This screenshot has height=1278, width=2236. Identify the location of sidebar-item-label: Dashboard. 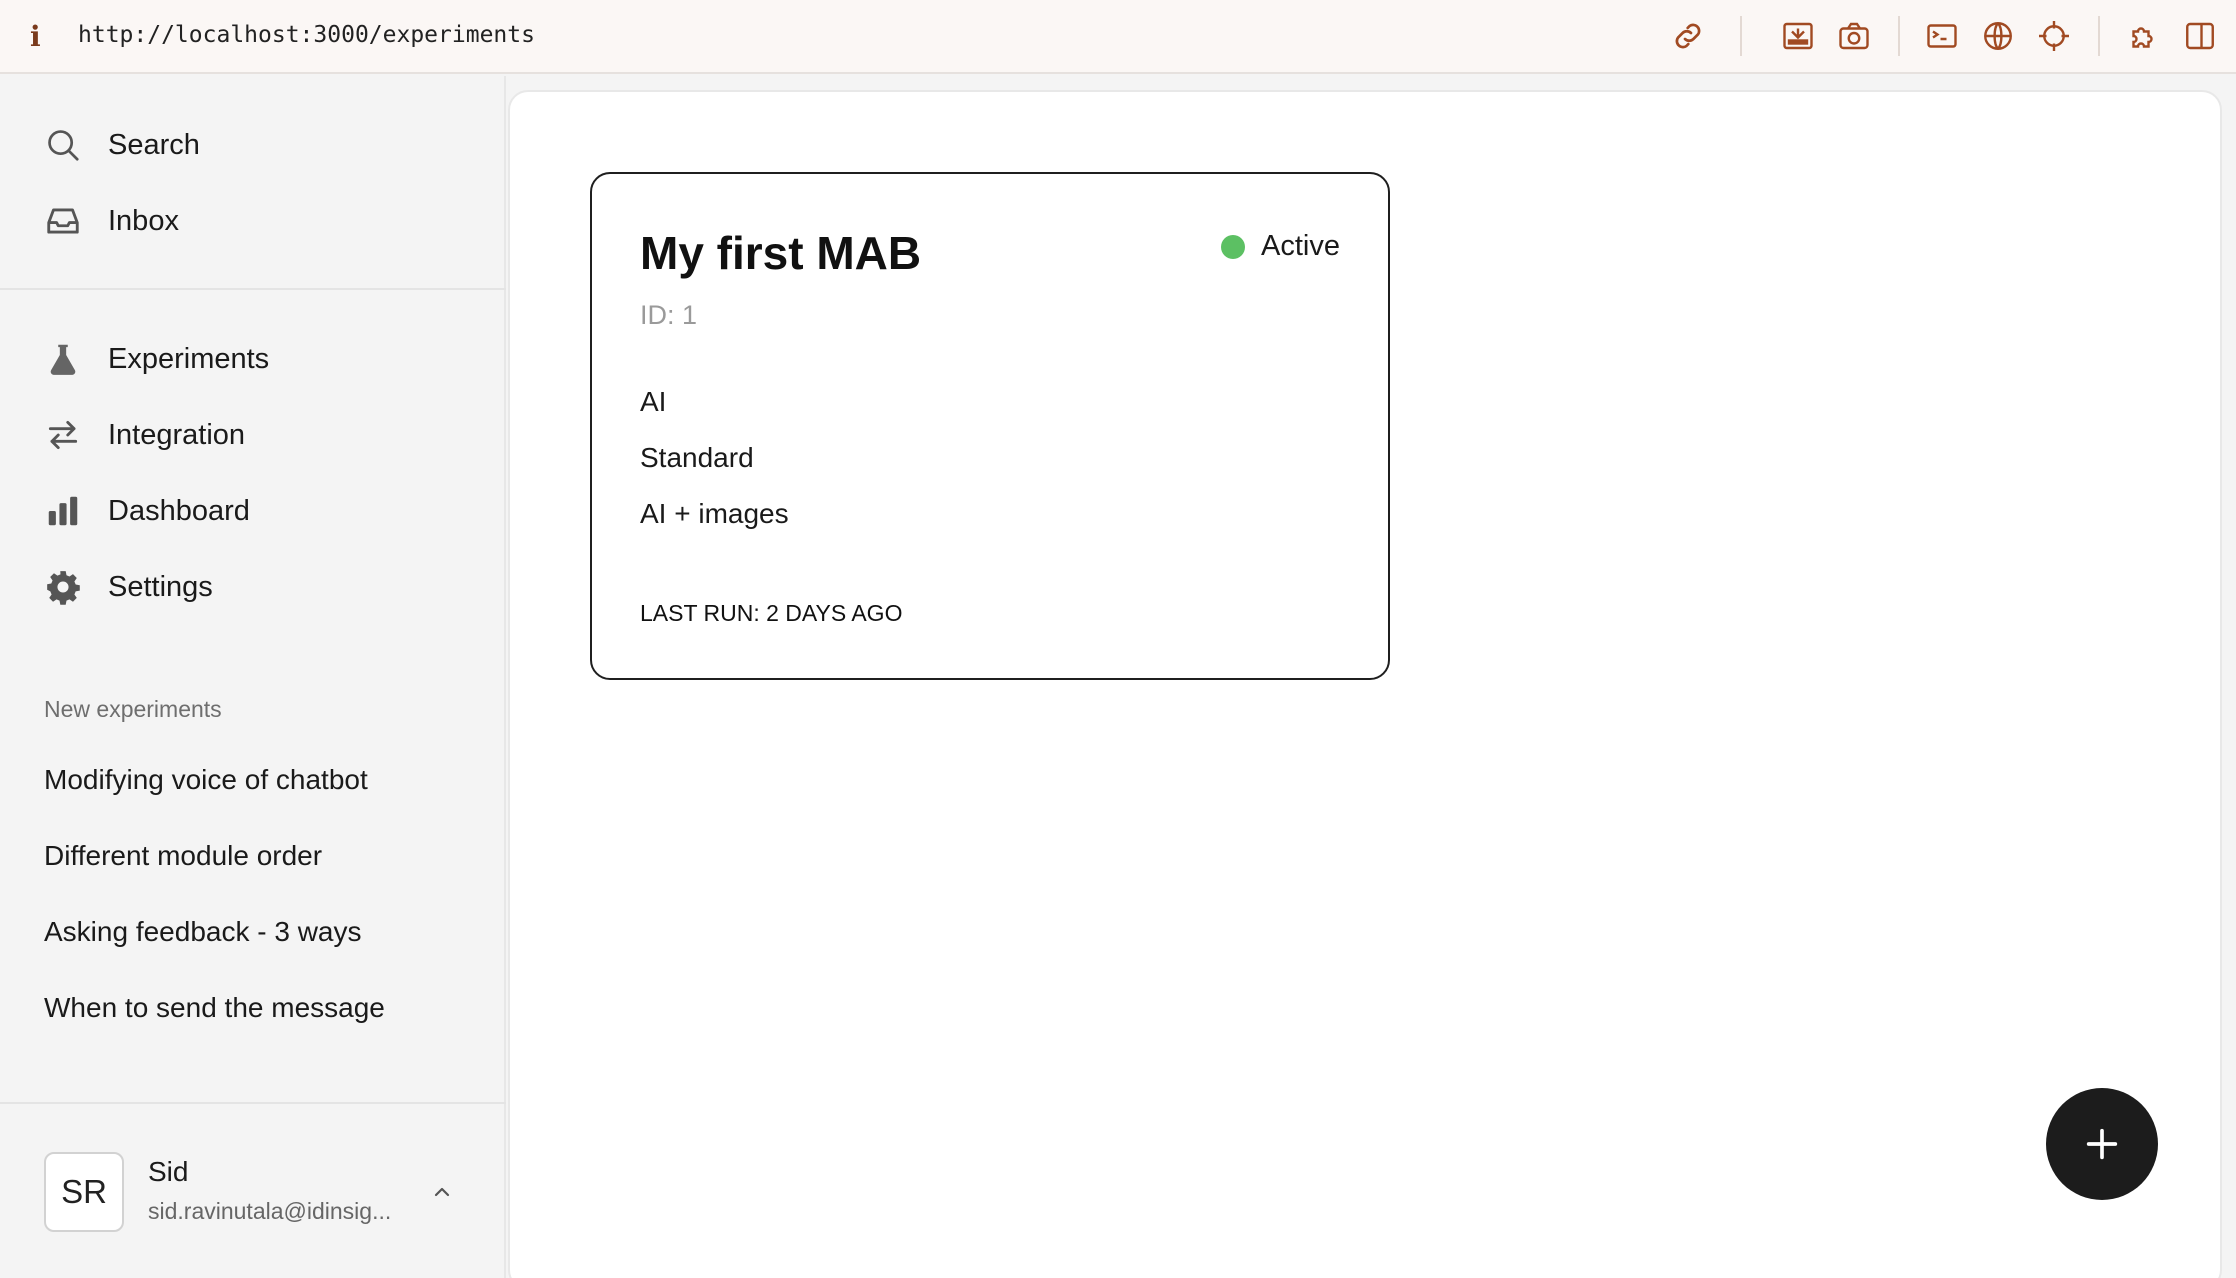
(179, 510).